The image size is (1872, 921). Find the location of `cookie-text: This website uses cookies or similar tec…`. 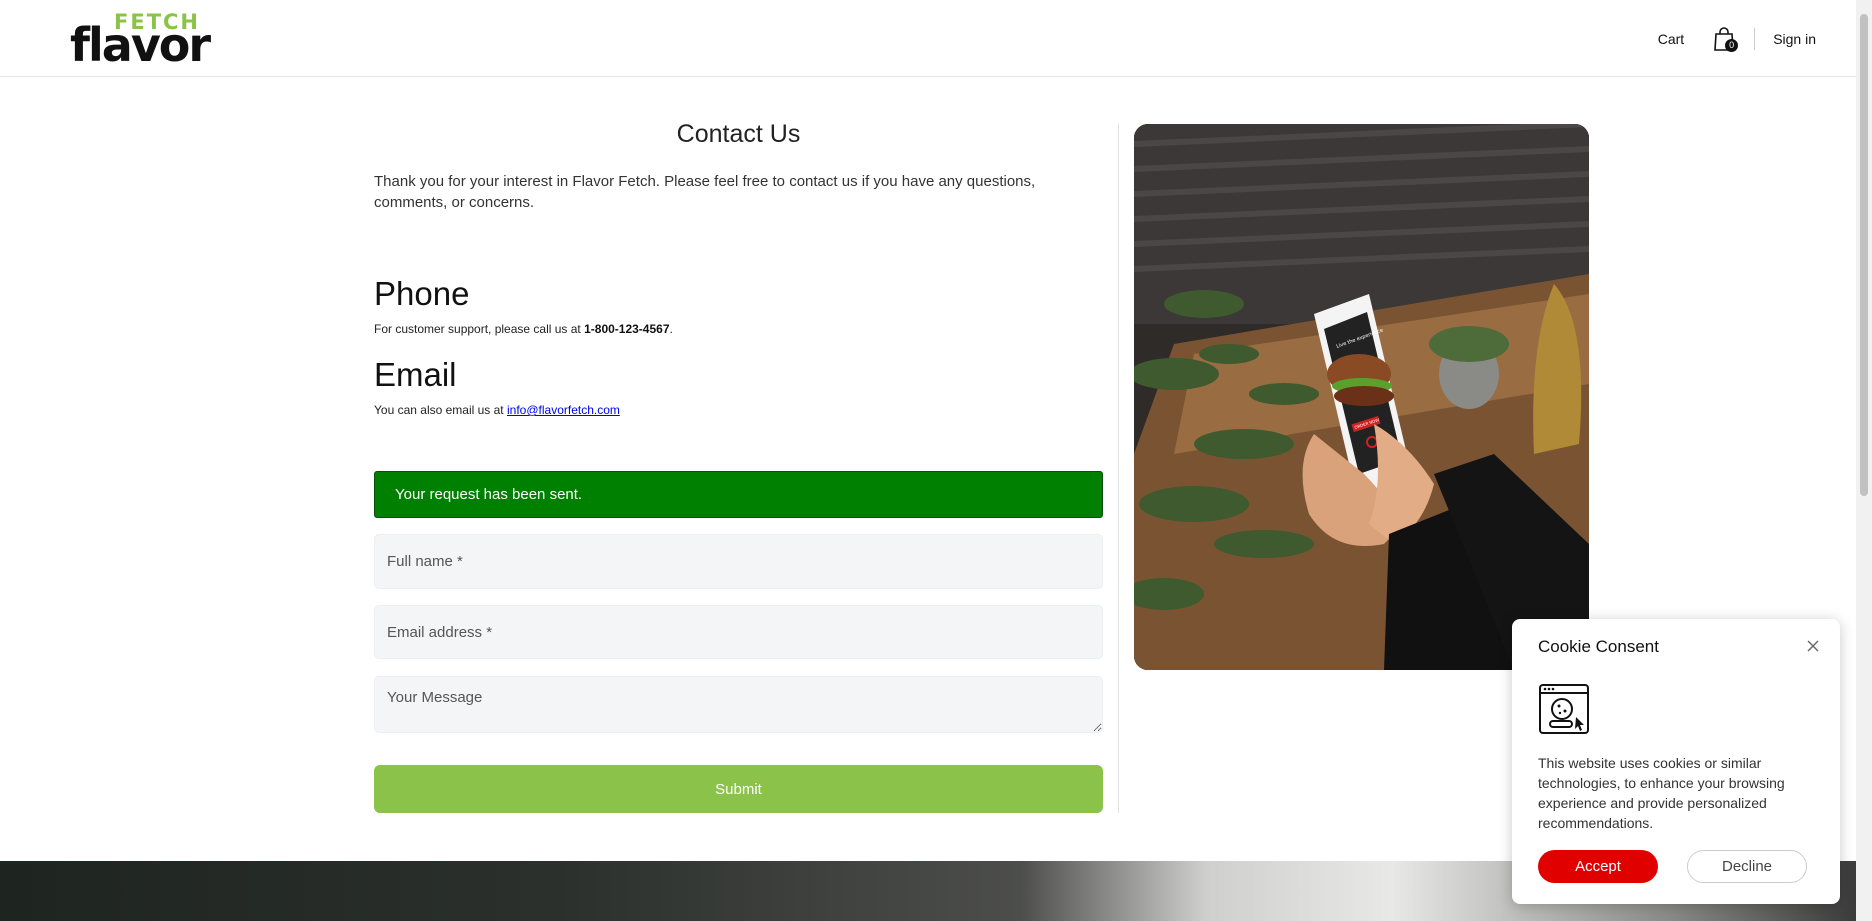

cookie-text: This website uses cookies or similar tec… is located at coordinates (1661, 793).